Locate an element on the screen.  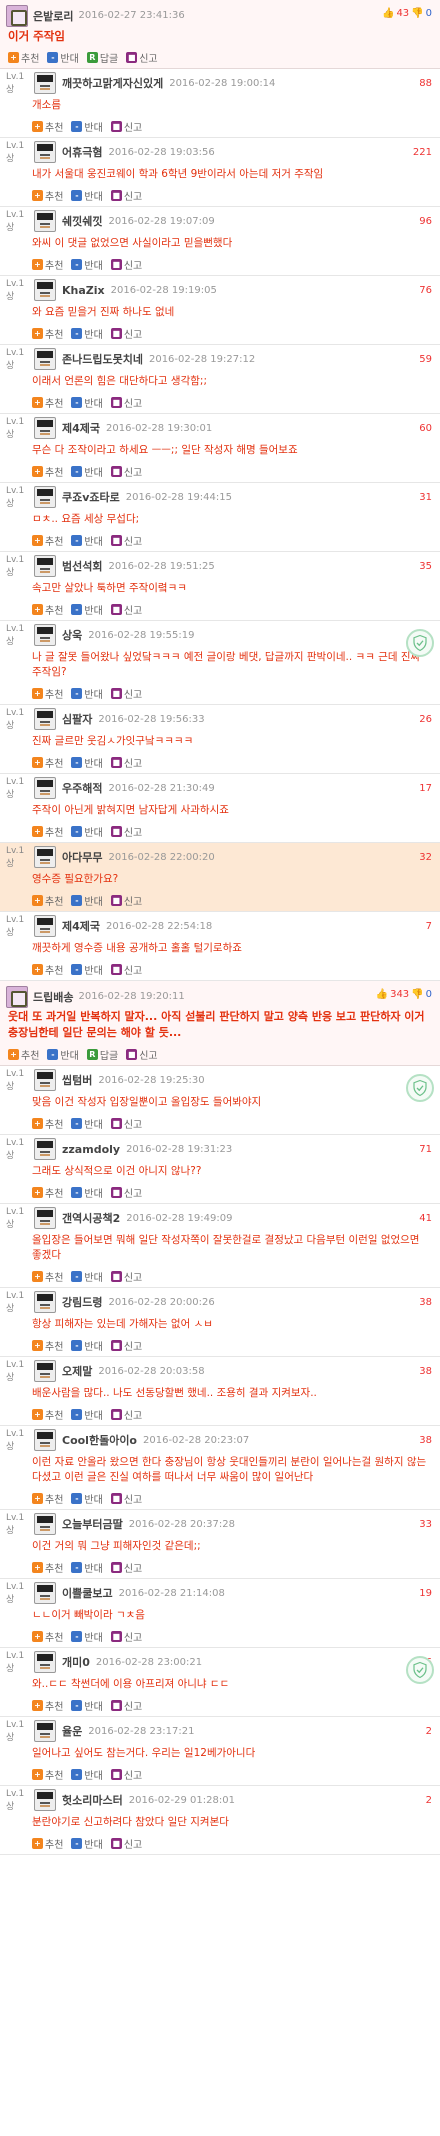
comment-author: 개미0 is located at coordinates (76, 1662).